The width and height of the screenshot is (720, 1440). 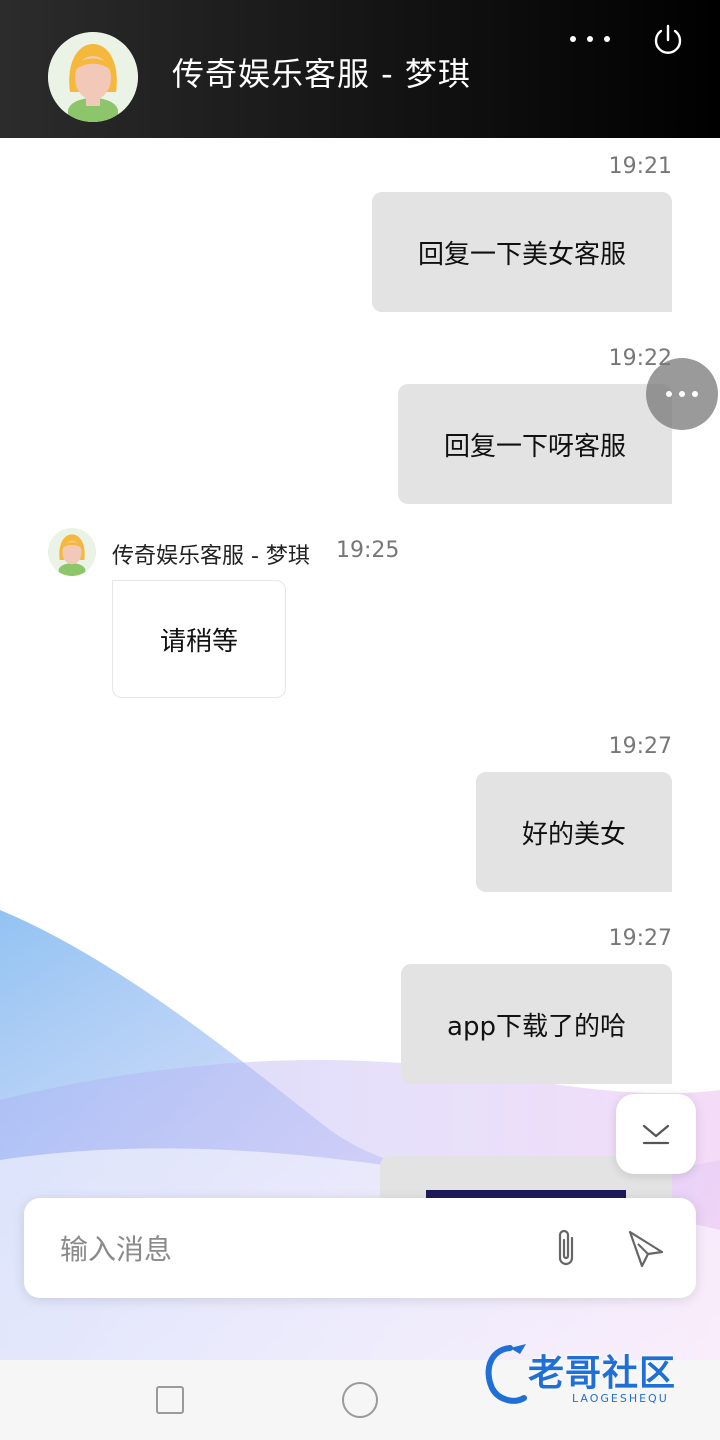 I want to click on message-bubble-out: 回复一下呀客服, so click(x=534, y=444).